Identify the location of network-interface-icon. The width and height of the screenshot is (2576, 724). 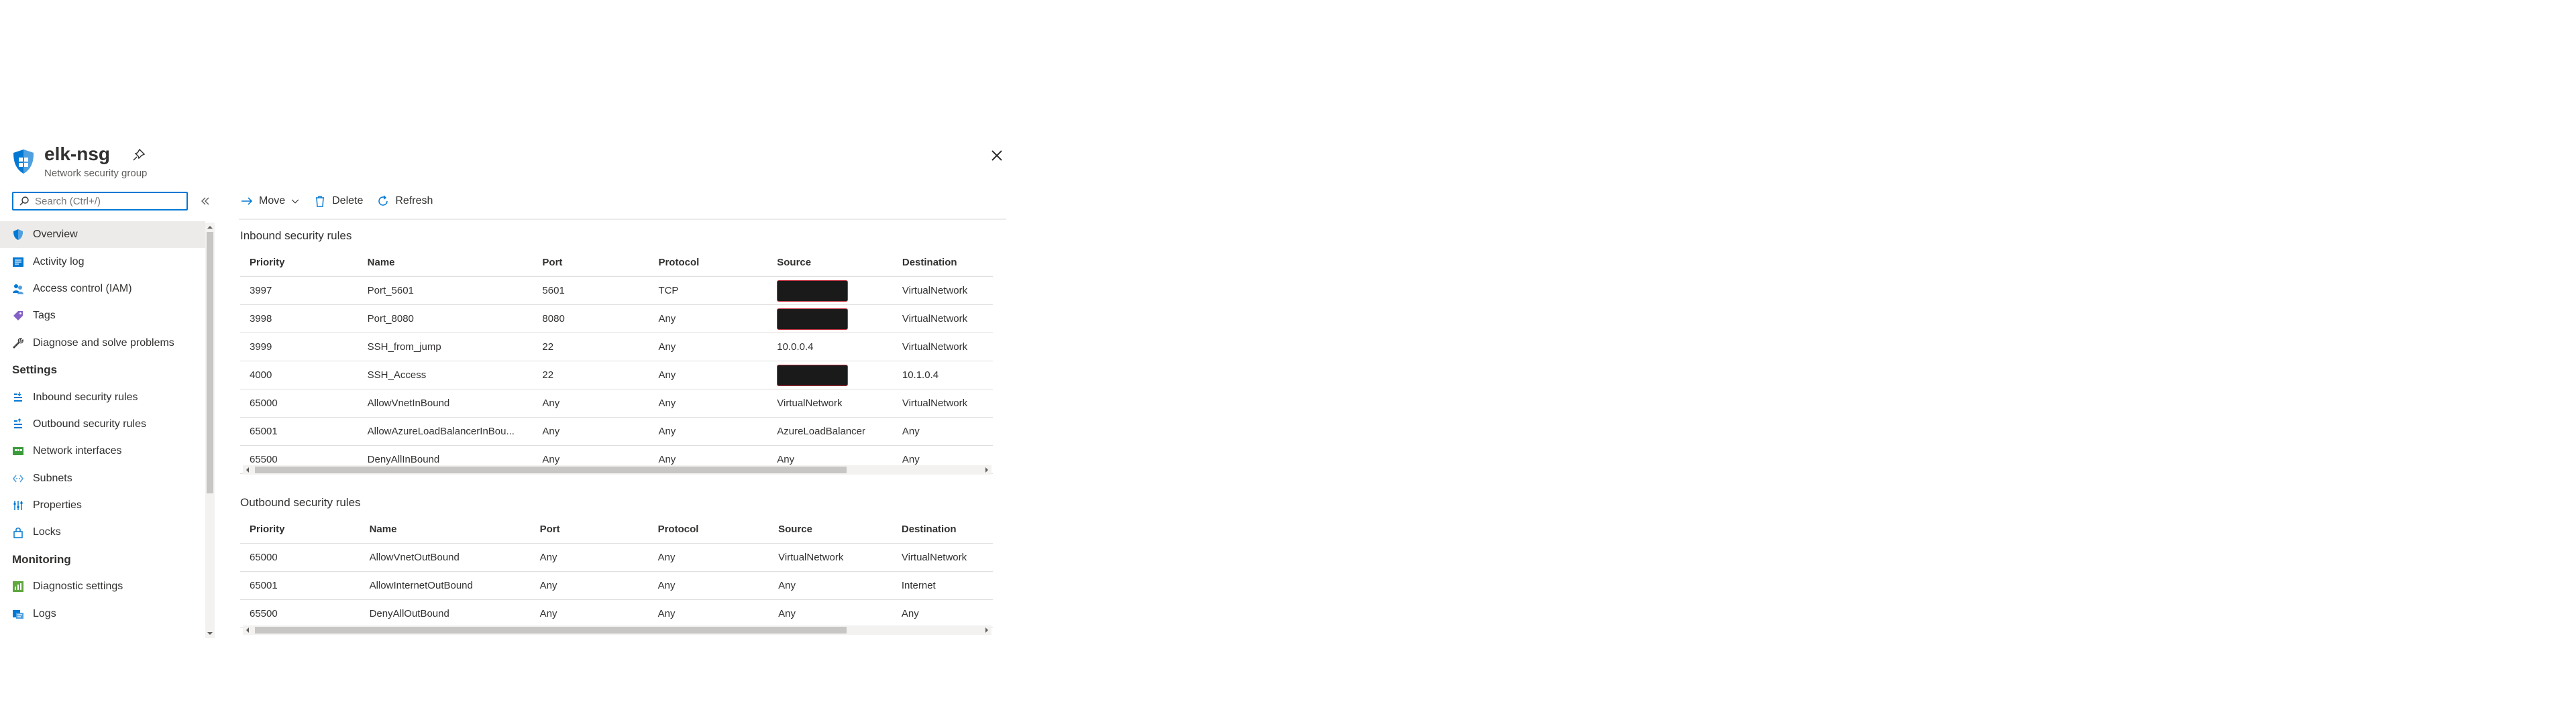
(18, 451).